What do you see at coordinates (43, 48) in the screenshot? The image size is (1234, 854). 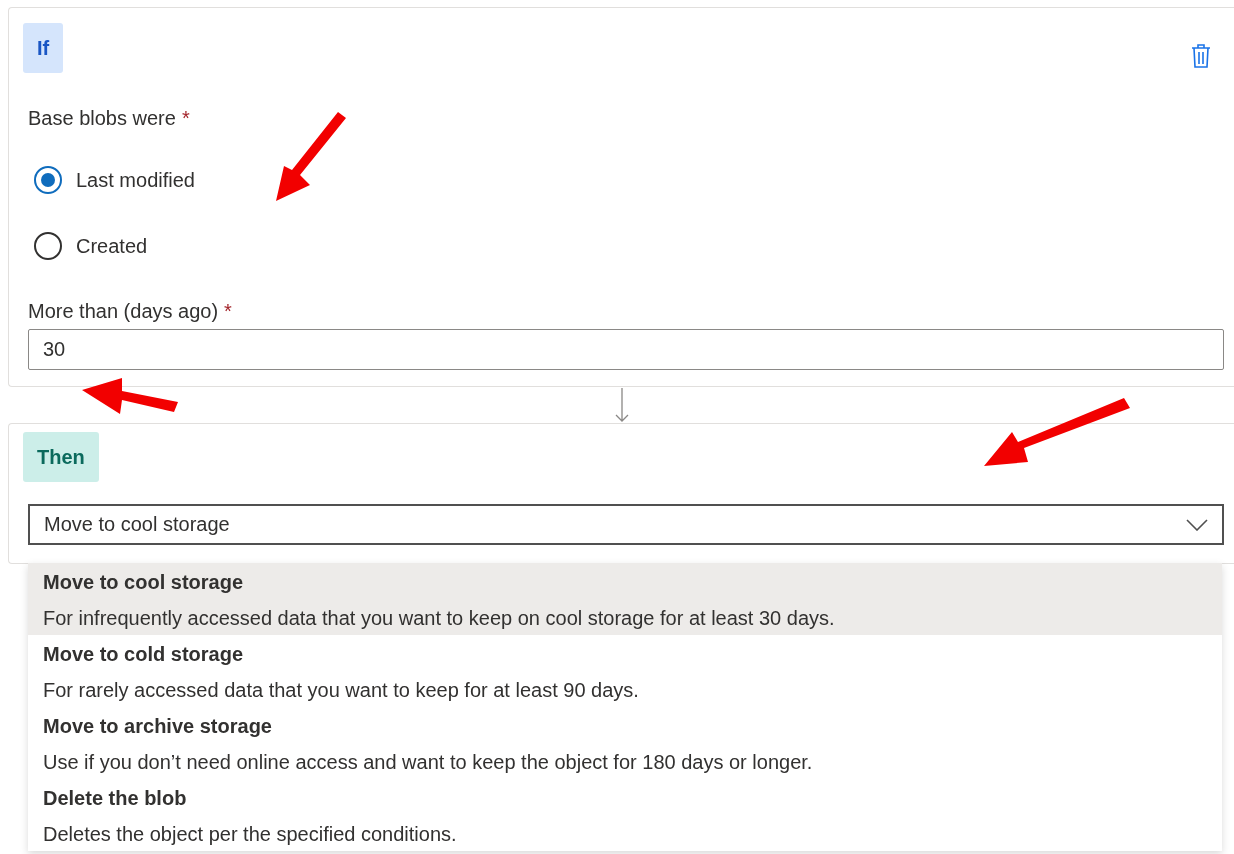 I see `if-badge: If` at bounding box center [43, 48].